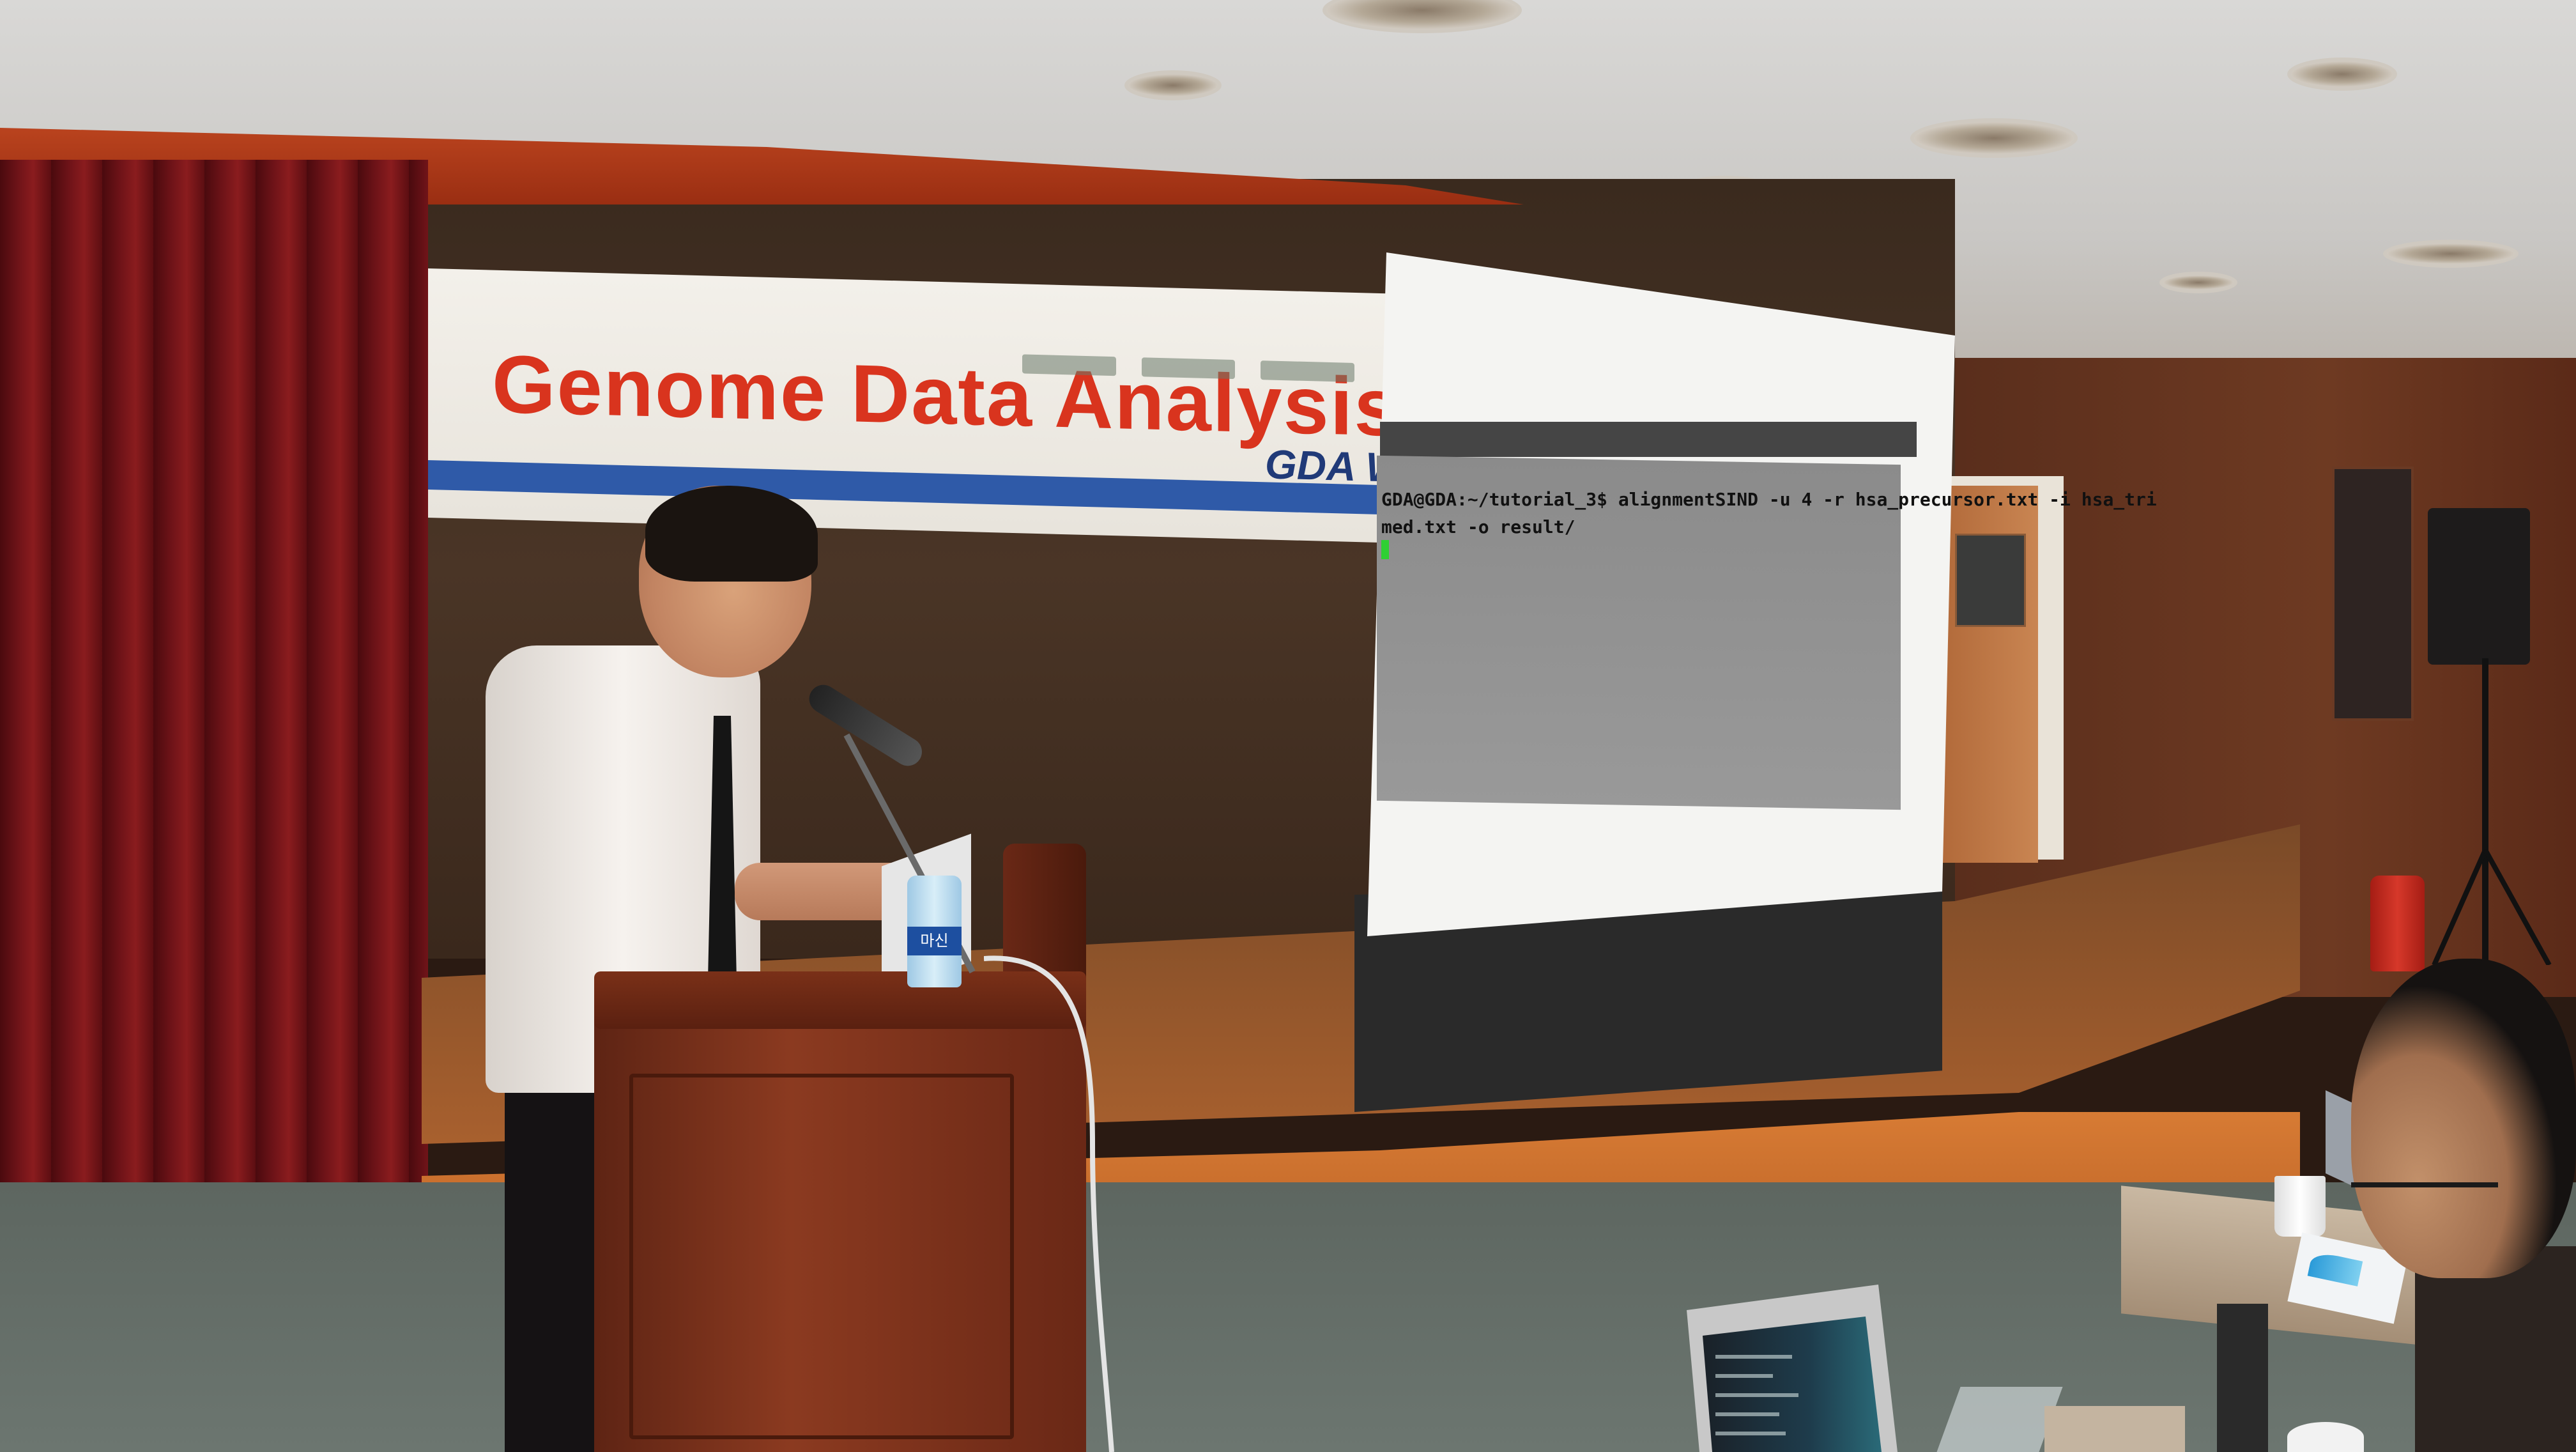  Describe the element at coordinates (1049, 1203) in the screenshot. I see `microphone-cable` at that location.